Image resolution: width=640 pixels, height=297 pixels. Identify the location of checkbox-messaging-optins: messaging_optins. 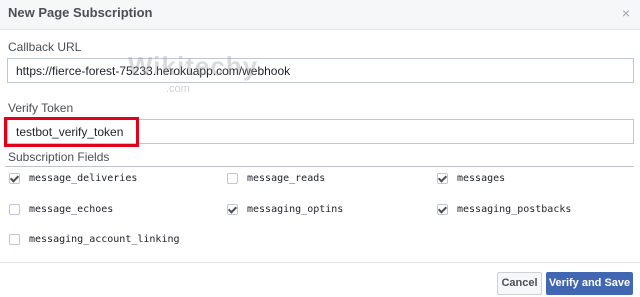
(285, 209).